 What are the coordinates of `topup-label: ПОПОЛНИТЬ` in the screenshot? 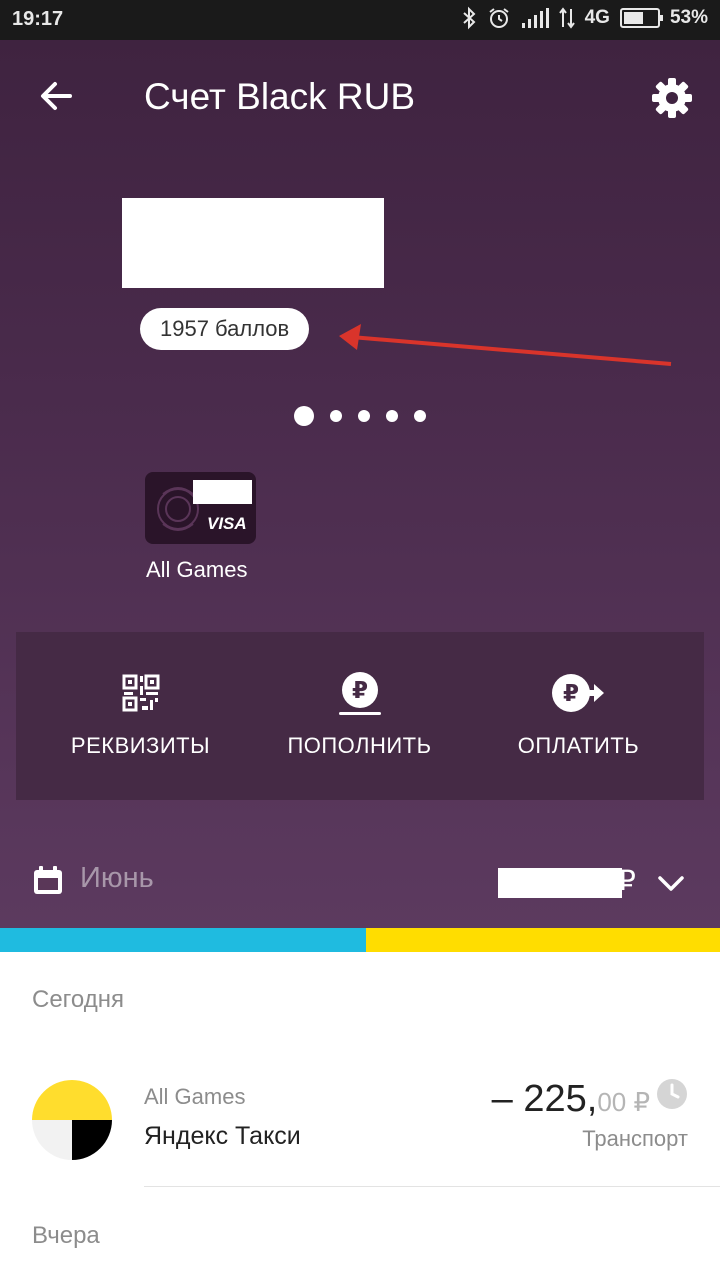 It's located at (359, 745).